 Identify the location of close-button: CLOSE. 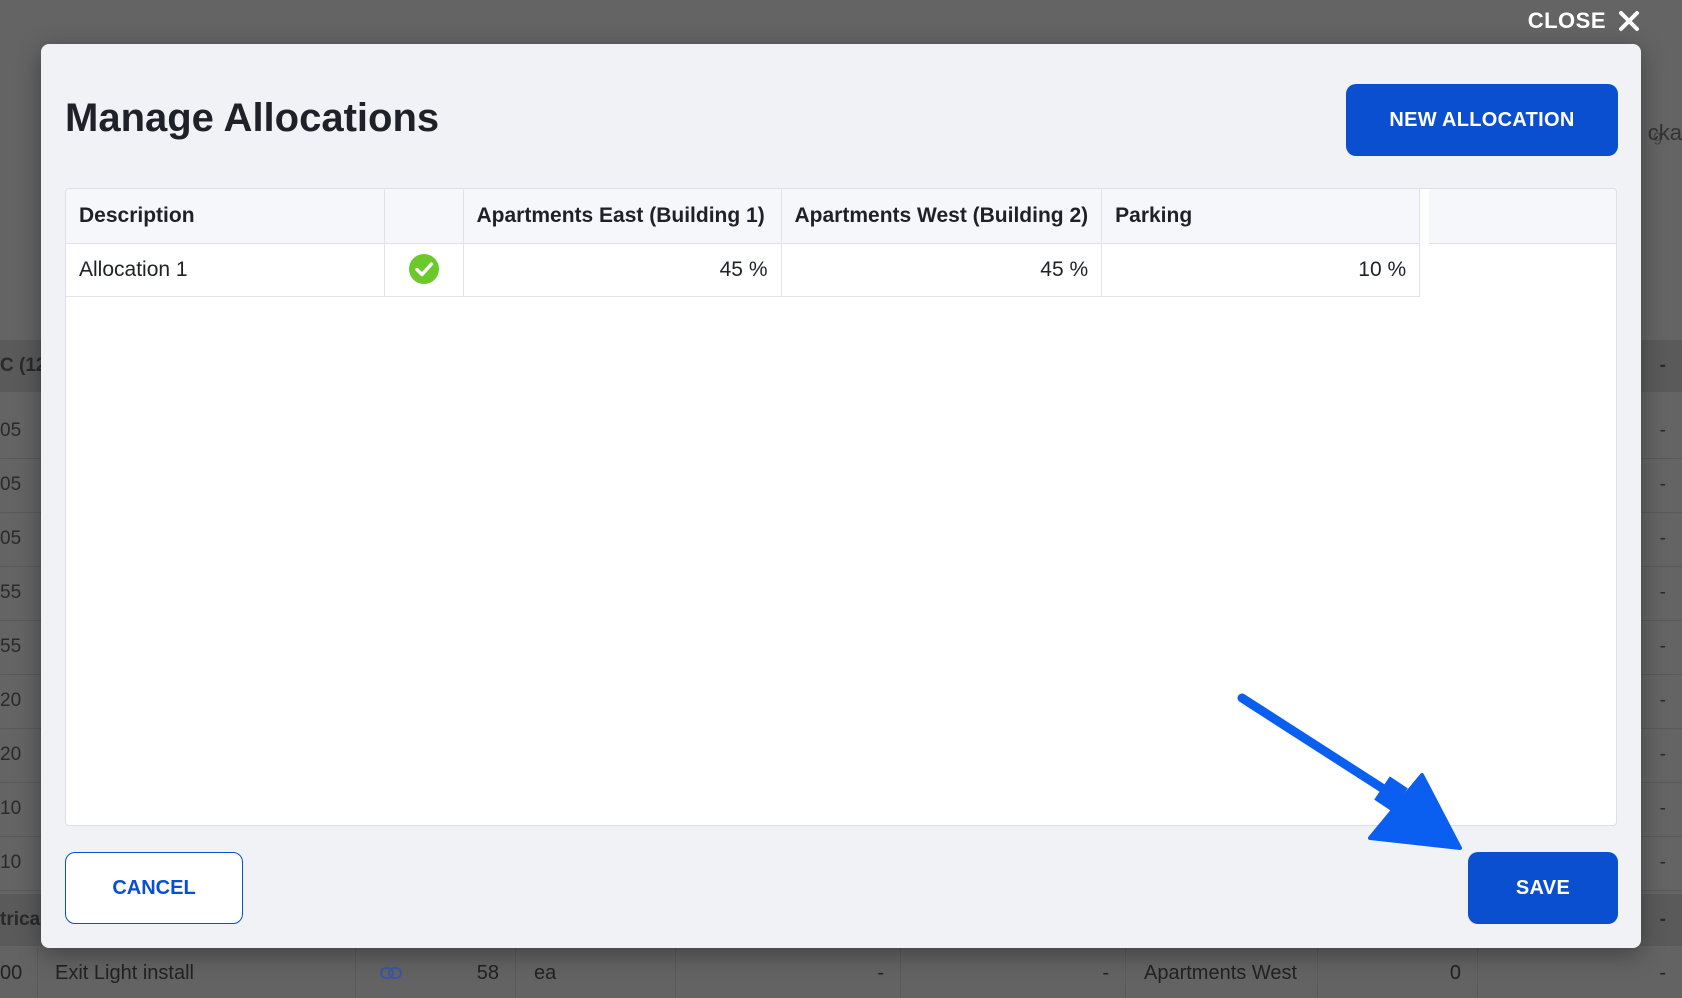
(1584, 21).